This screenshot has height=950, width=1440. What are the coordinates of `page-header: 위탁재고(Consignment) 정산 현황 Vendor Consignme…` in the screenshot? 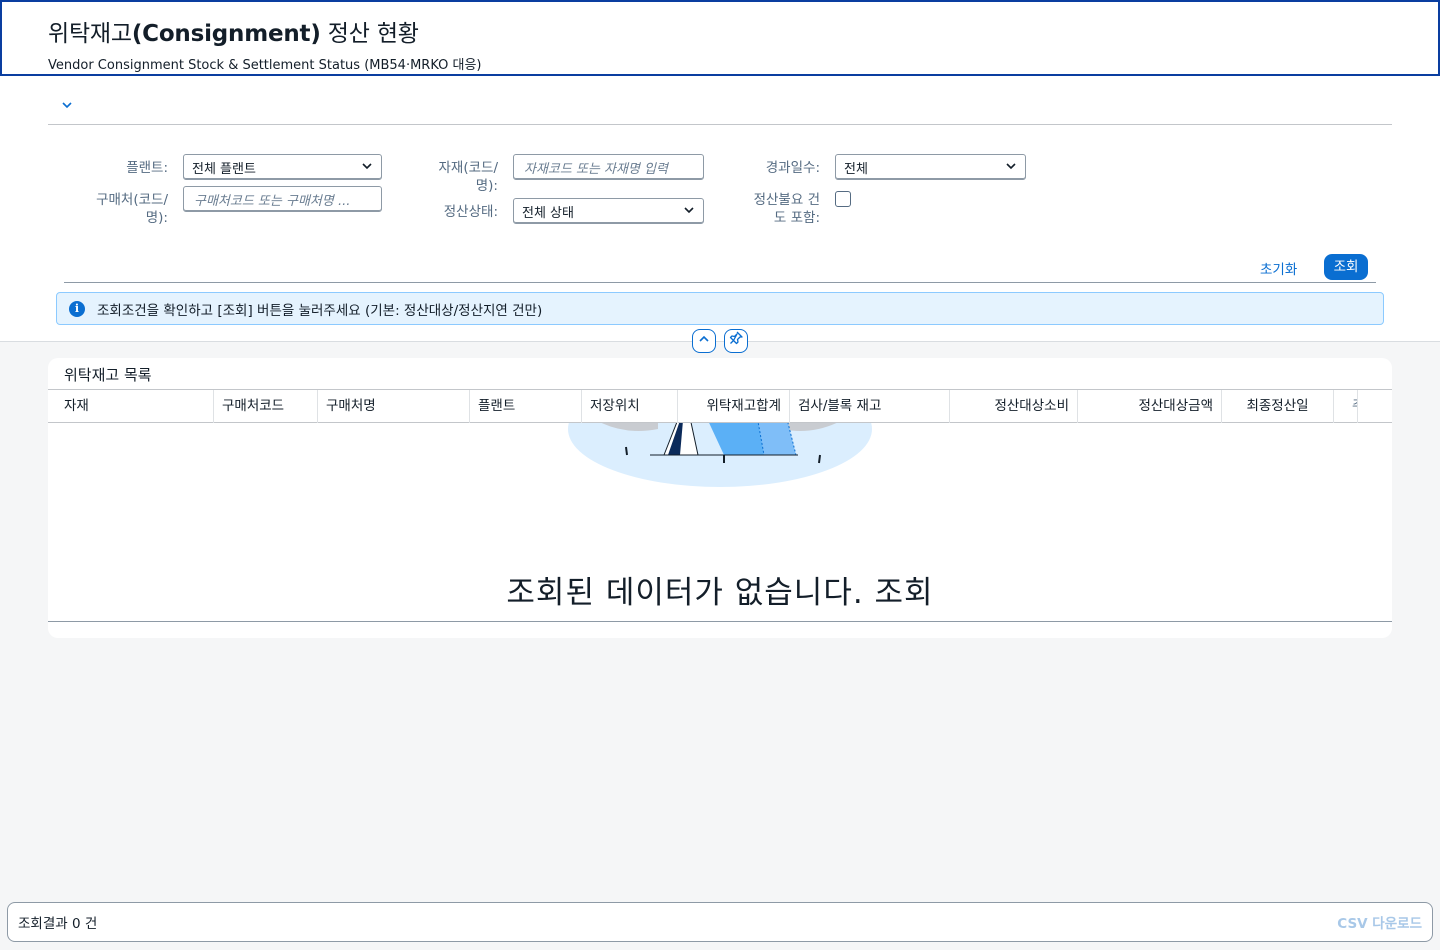 It's located at (720, 38).